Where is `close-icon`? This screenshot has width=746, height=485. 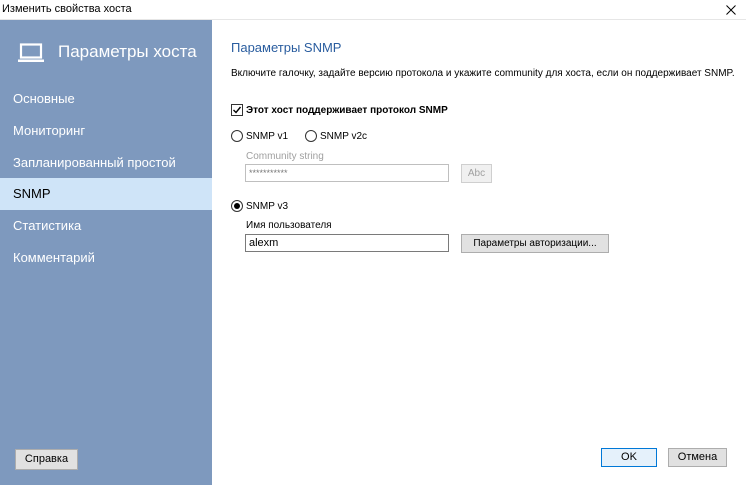 close-icon is located at coordinates (731, 10).